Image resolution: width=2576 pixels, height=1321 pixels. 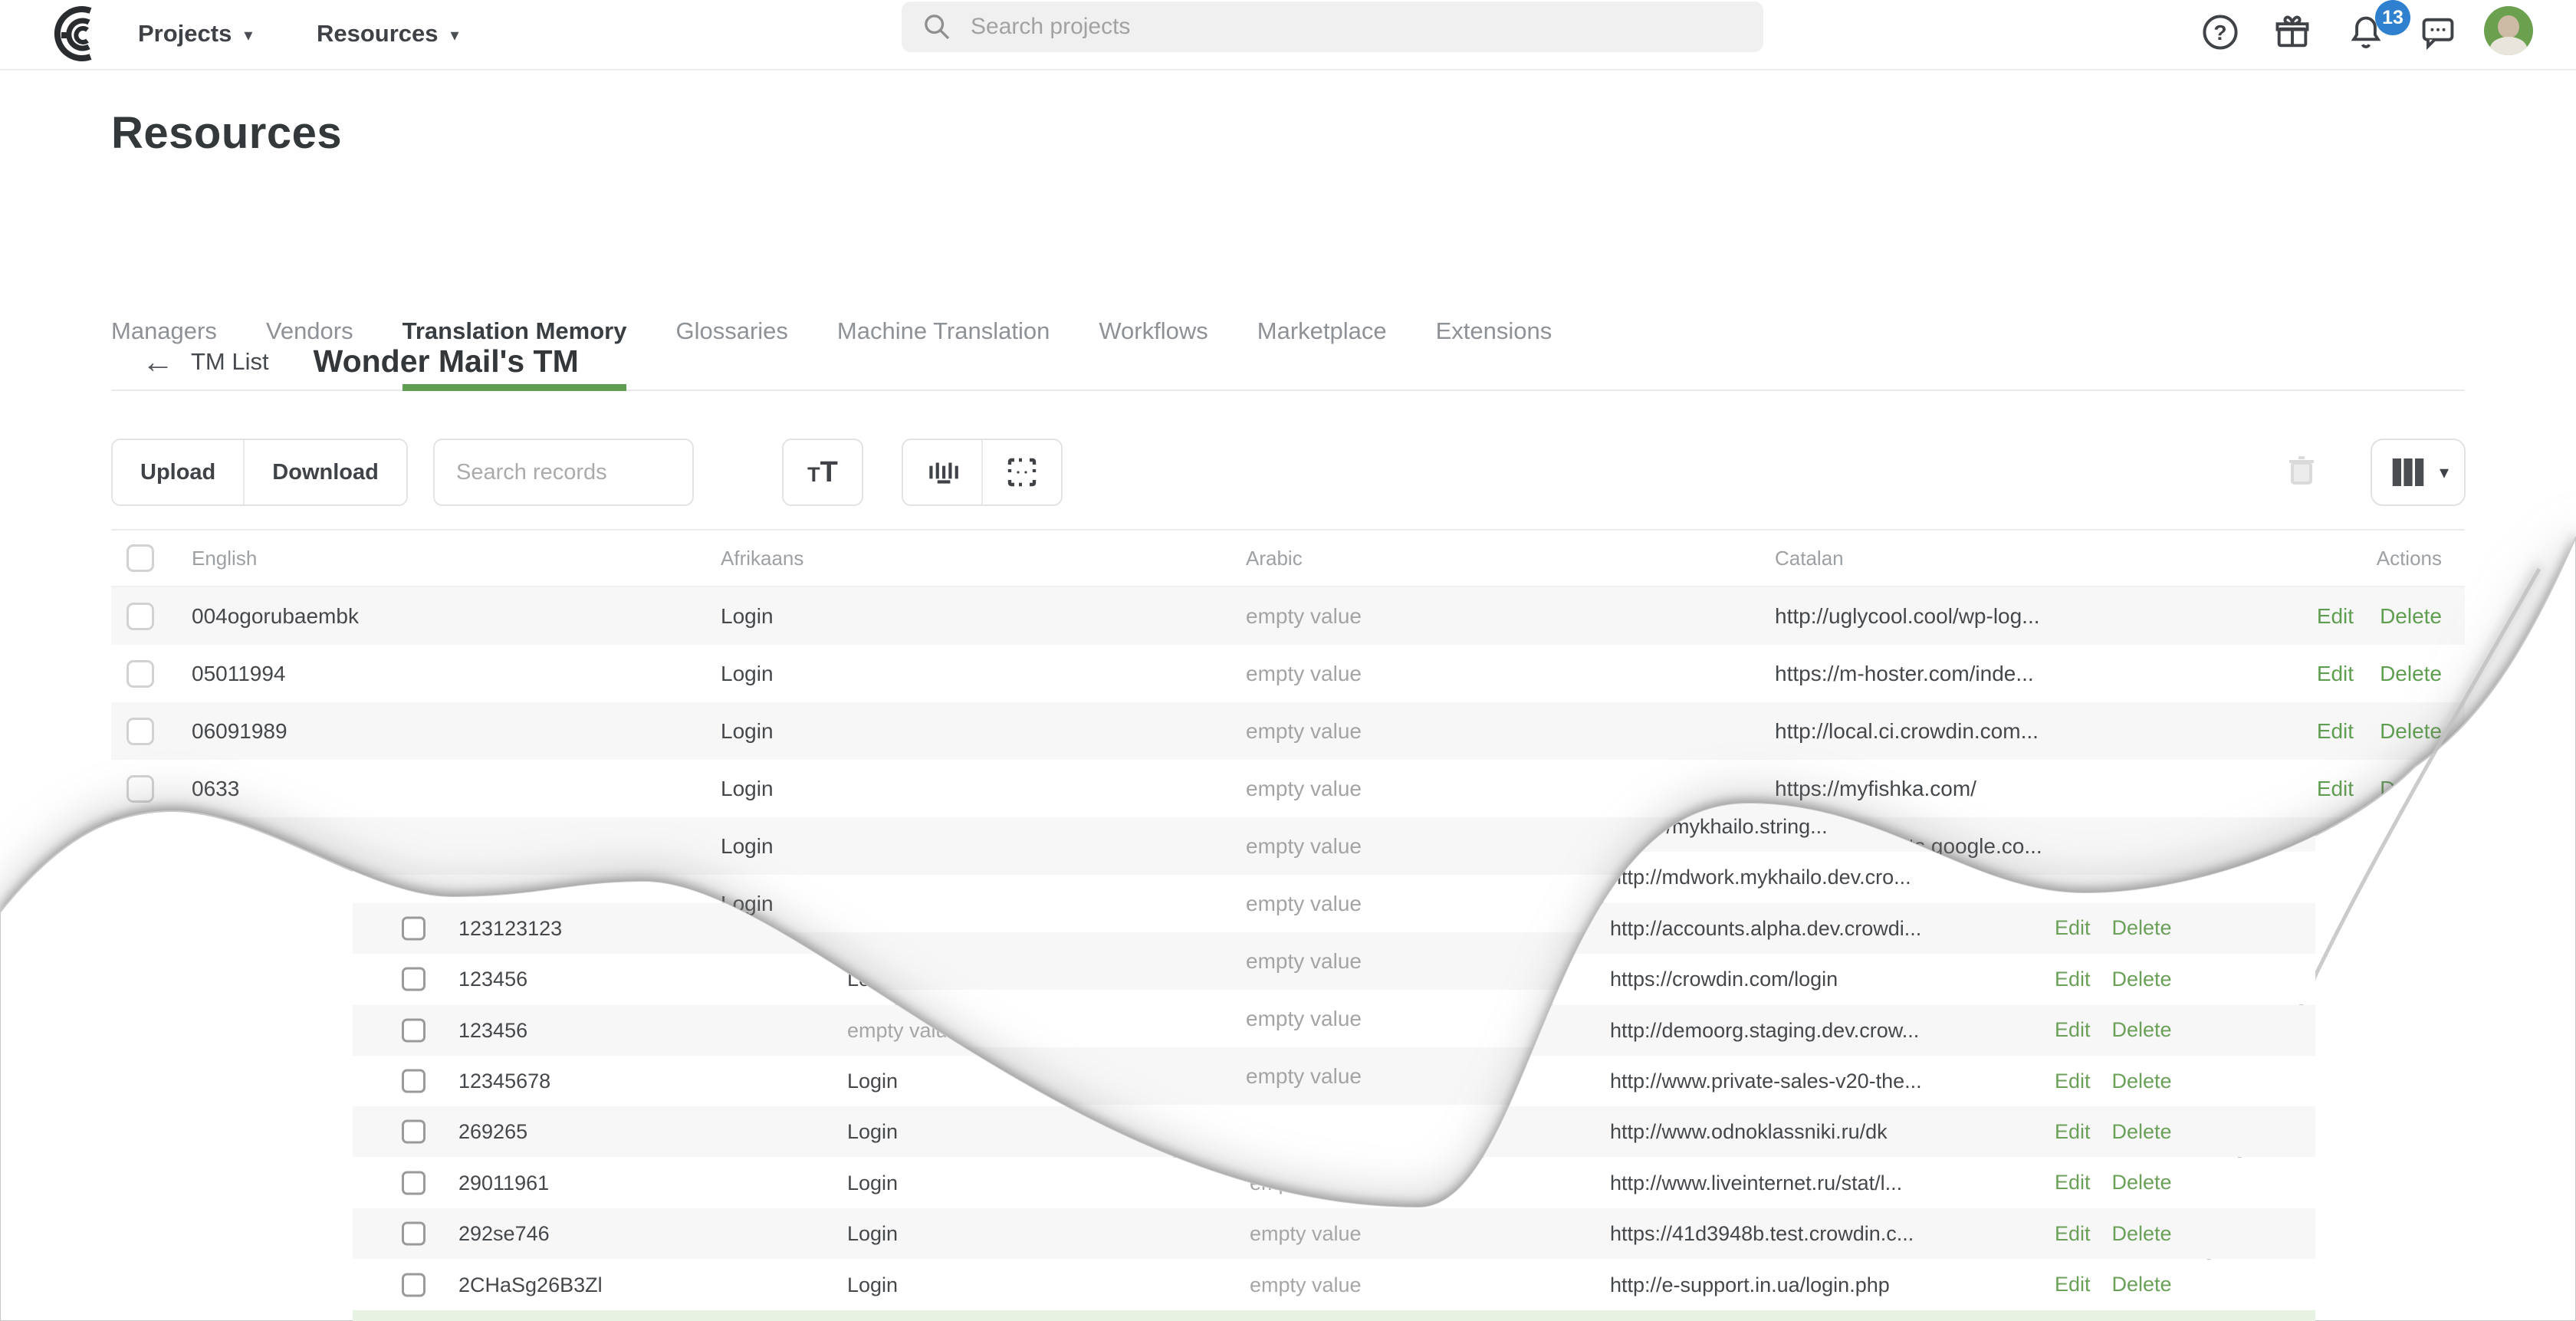 I want to click on cell-english: 05011994, so click(x=239, y=673).